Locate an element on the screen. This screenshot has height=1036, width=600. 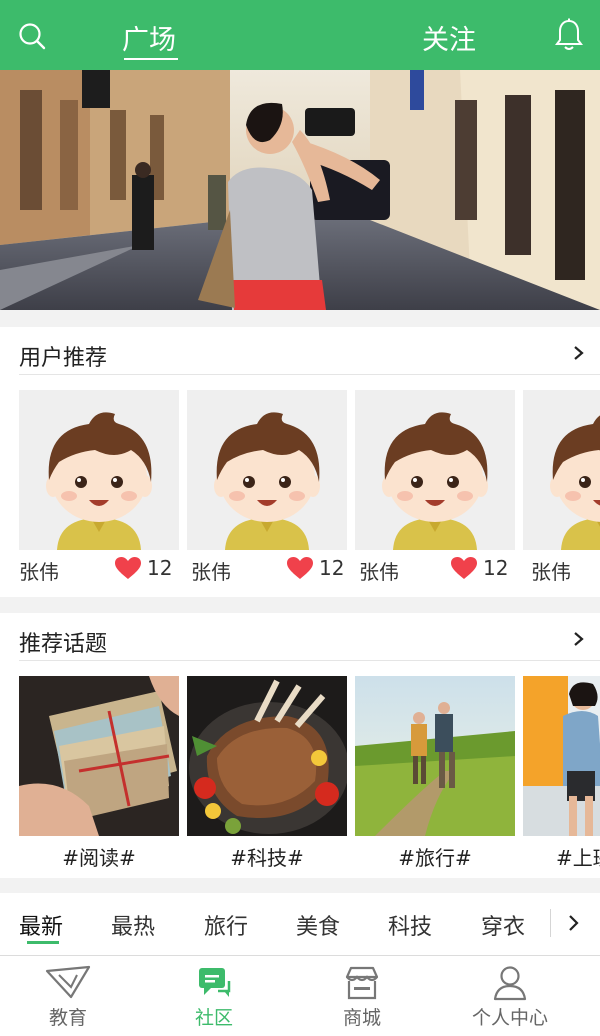
topic-label: #阅读# is located at coordinates (99, 856).